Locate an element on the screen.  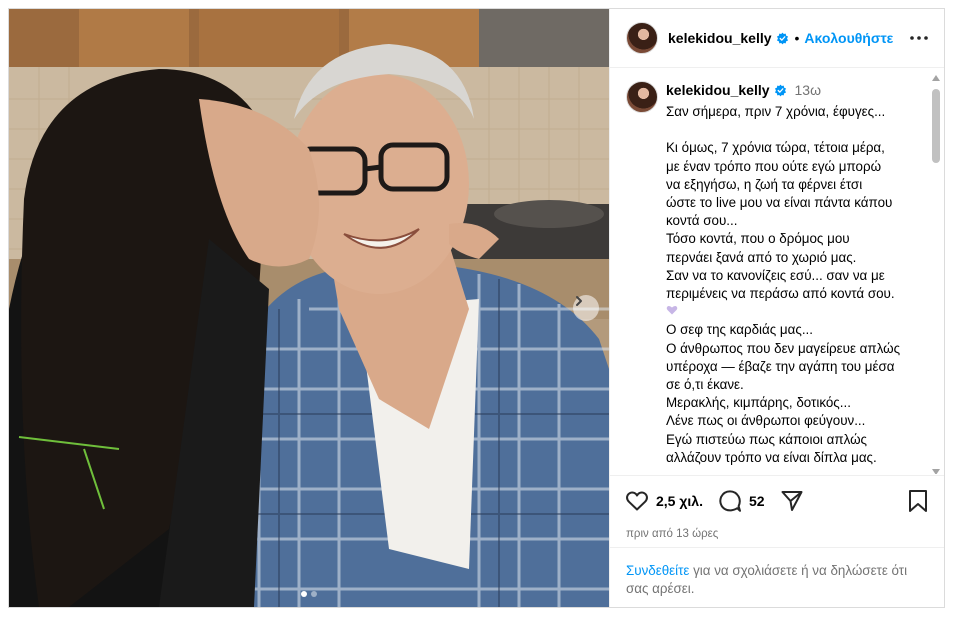
heart-icon is located at coordinates (637, 501).